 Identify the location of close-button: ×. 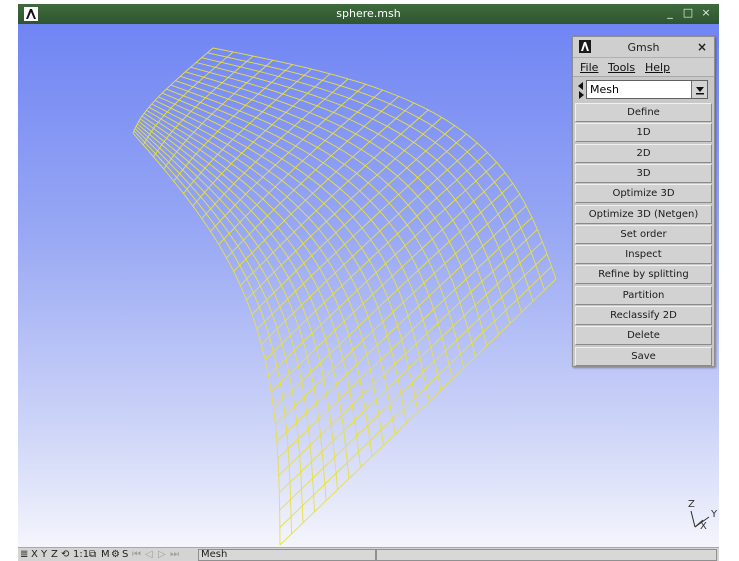
(706, 13).